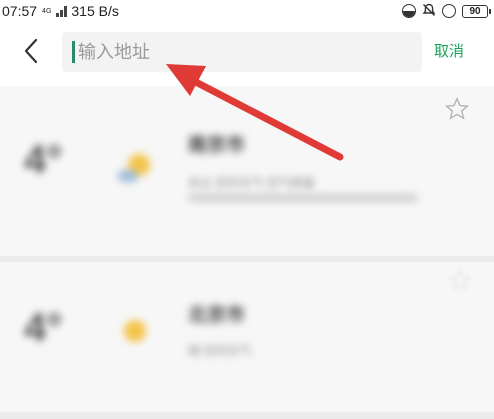  Describe the element at coordinates (95, 11) in the screenshot. I see `net-speed: 315 B/s` at that location.